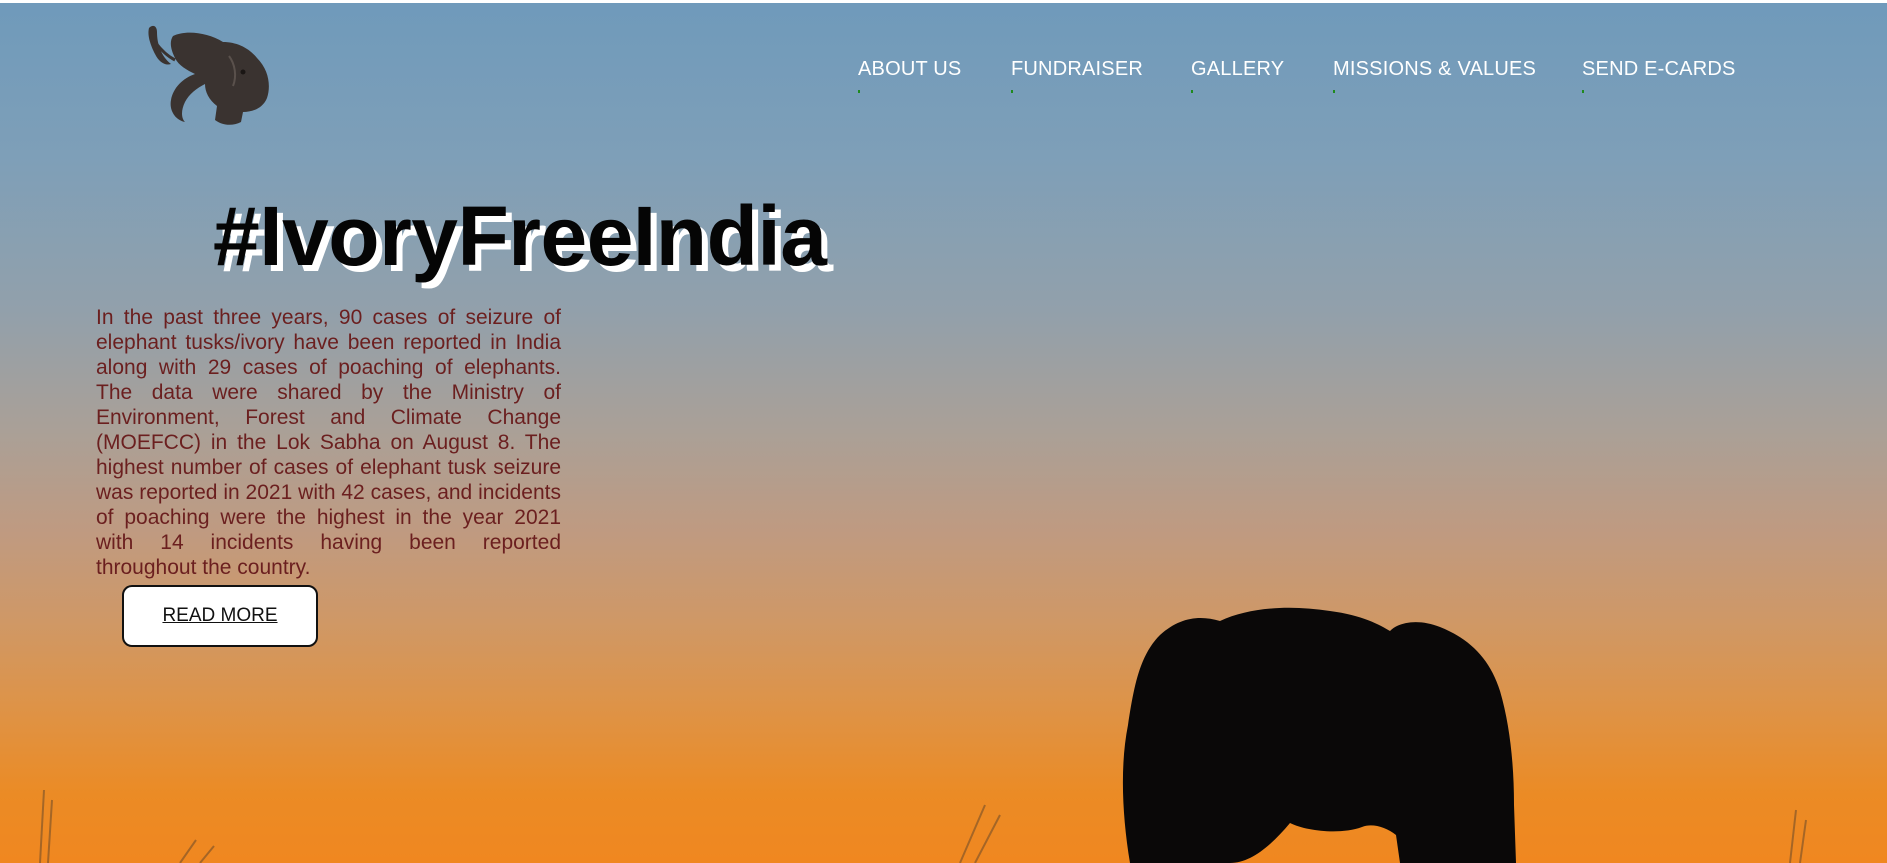 The height and width of the screenshot is (863, 1887). I want to click on elephant-silhouette-image, so click(1319, 735).